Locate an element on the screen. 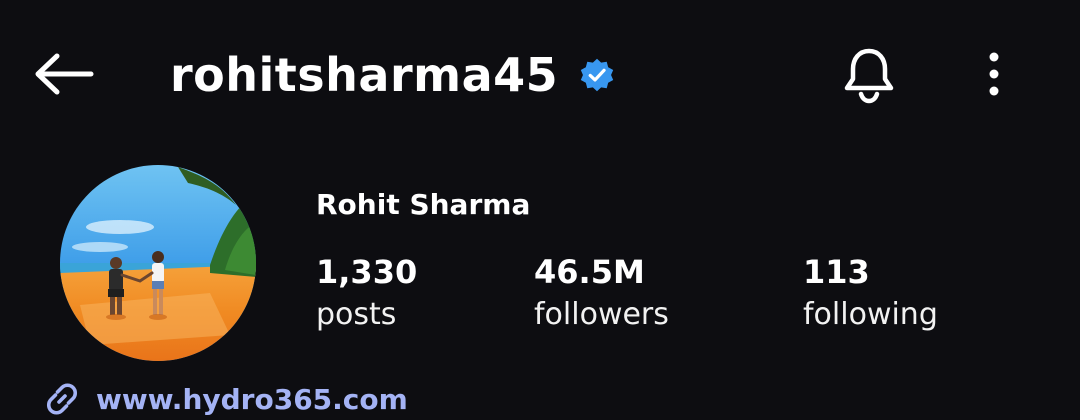 The image size is (1080, 420). followers-label: followers is located at coordinates (601, 314).